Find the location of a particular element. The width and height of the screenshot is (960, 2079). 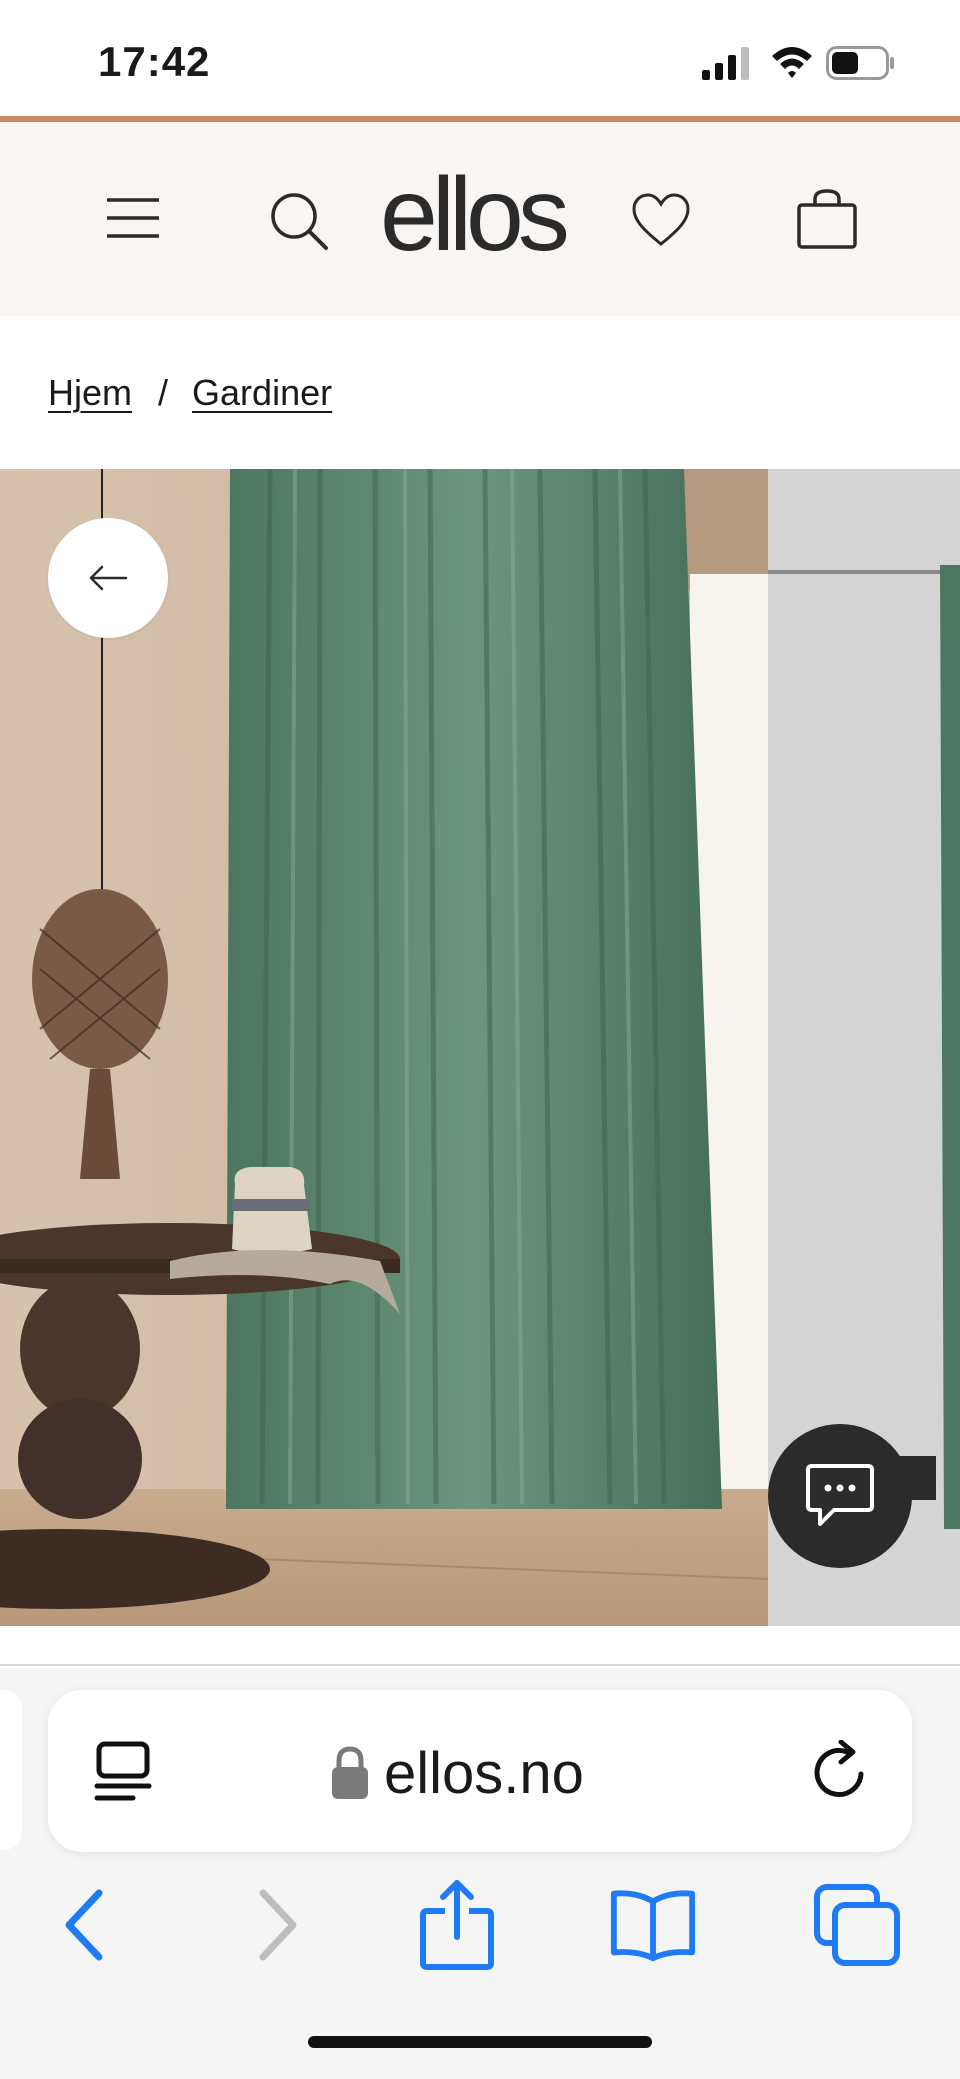

breadcrumb-category-link: Gardiner is located at coordinates (262, 393).